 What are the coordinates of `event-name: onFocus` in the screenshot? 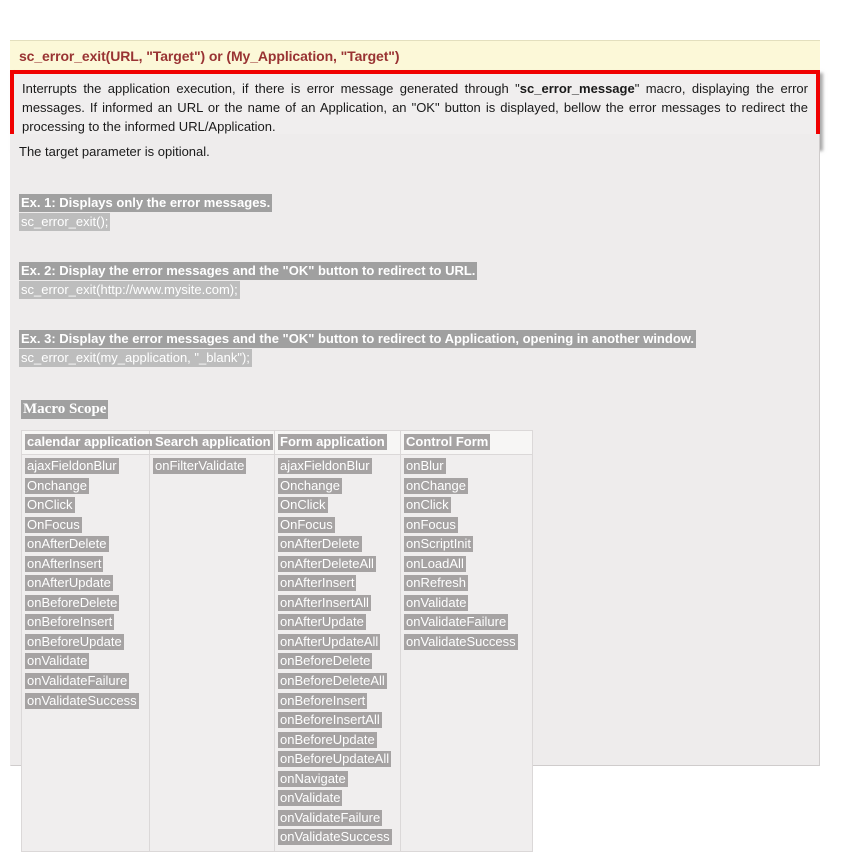 It's located at (431, 524).